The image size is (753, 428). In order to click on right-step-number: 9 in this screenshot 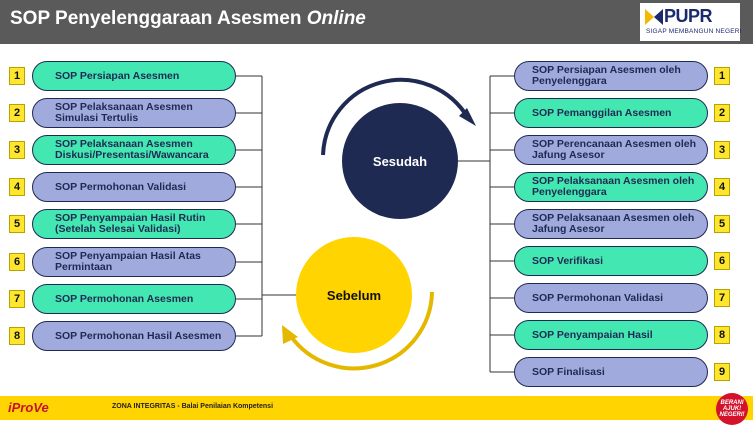, I will do `click(722, 372)`.